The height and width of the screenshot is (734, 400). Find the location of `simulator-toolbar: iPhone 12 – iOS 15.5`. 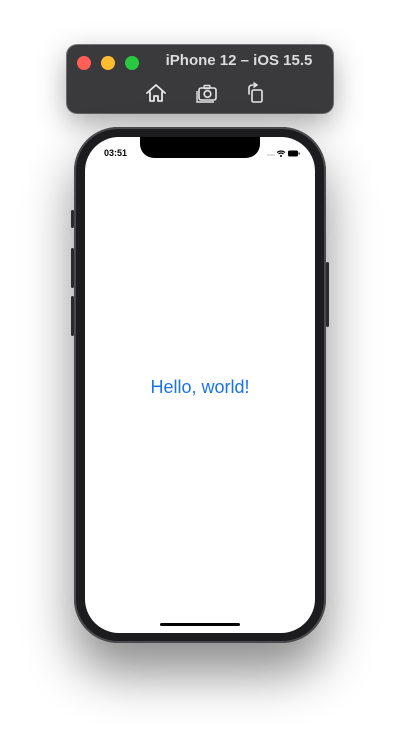

simulator-toolbar: iPhone 12 – iOS 15.5 is located at coordinates (200, 79).